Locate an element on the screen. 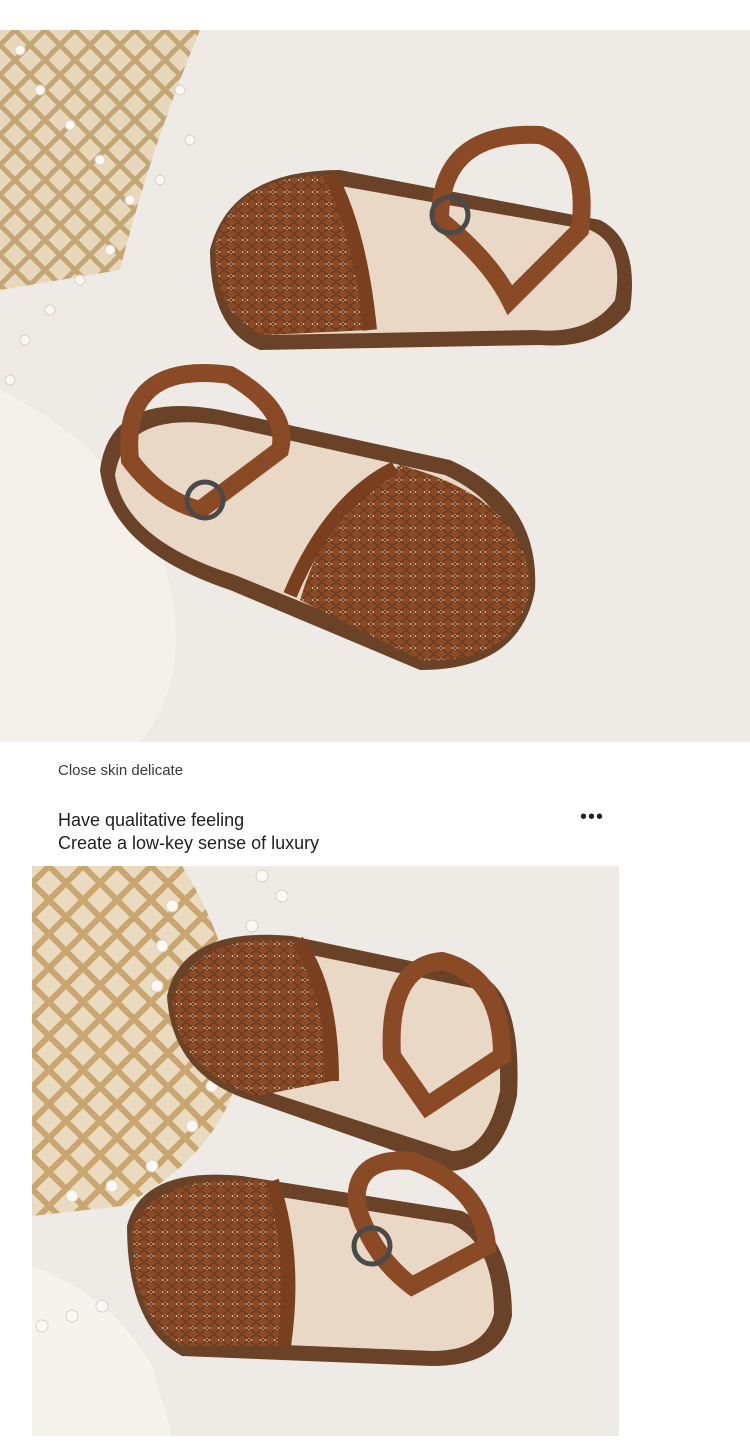 The height and width of the screenshot is (1449, 750). headline-line-2: Create a low-key sense of luxury is located at coordinates (189, 843).